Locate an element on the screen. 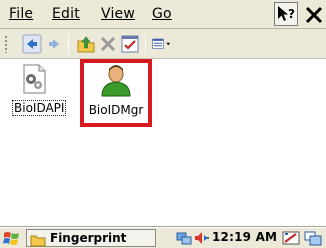 The height and width of the screenshot is (248, 326). settings-file-icon is located at coordinates (34, 79).